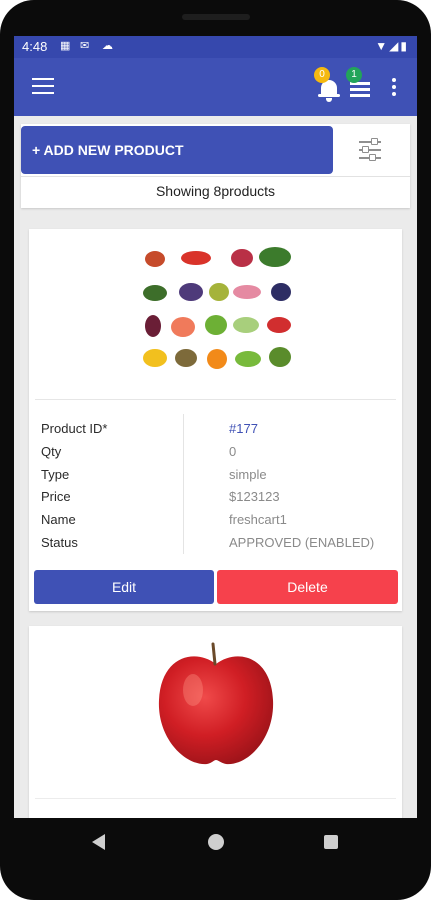 The image size is (431, 900). Describe the element at coordinates (216, 703) in the screenshot. I see `red-apple-image` at that location.